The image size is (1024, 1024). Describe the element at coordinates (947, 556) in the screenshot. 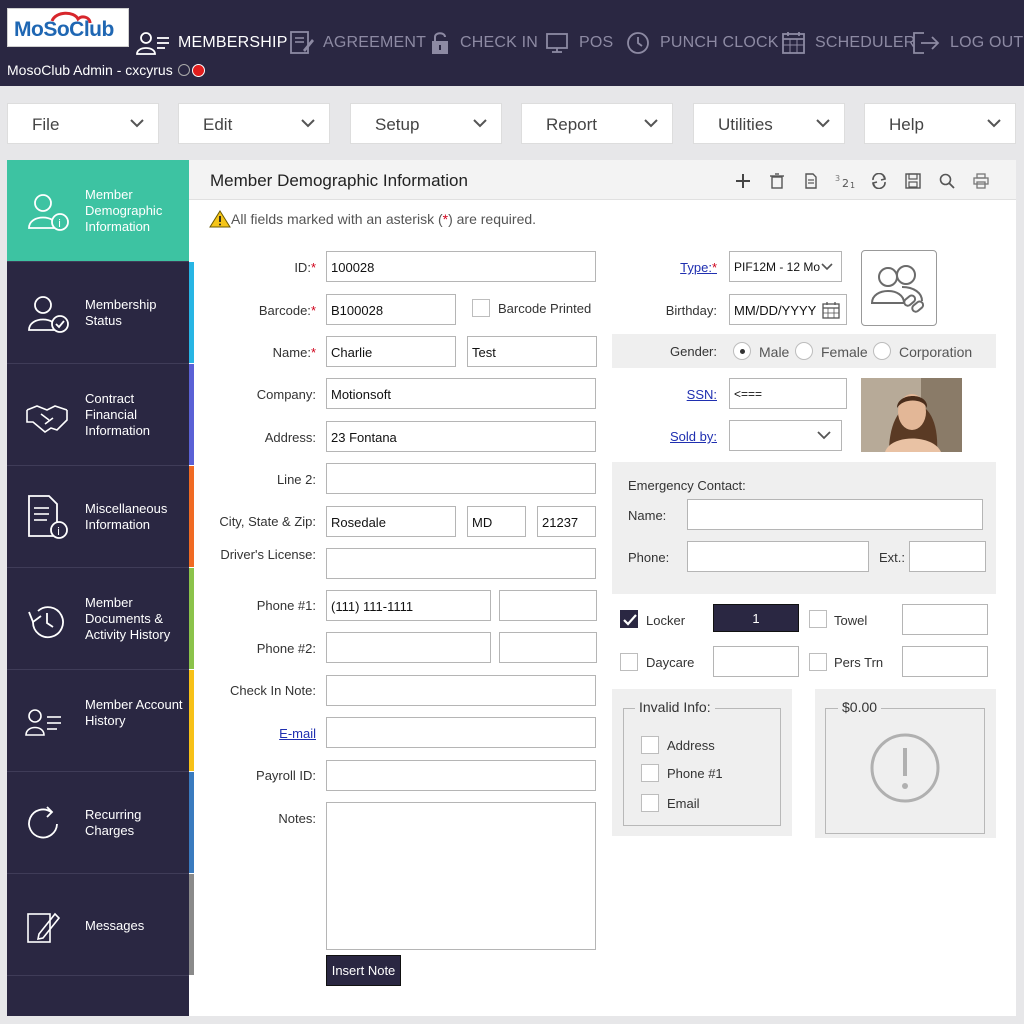

I see `emergency-ext-input` at that location.